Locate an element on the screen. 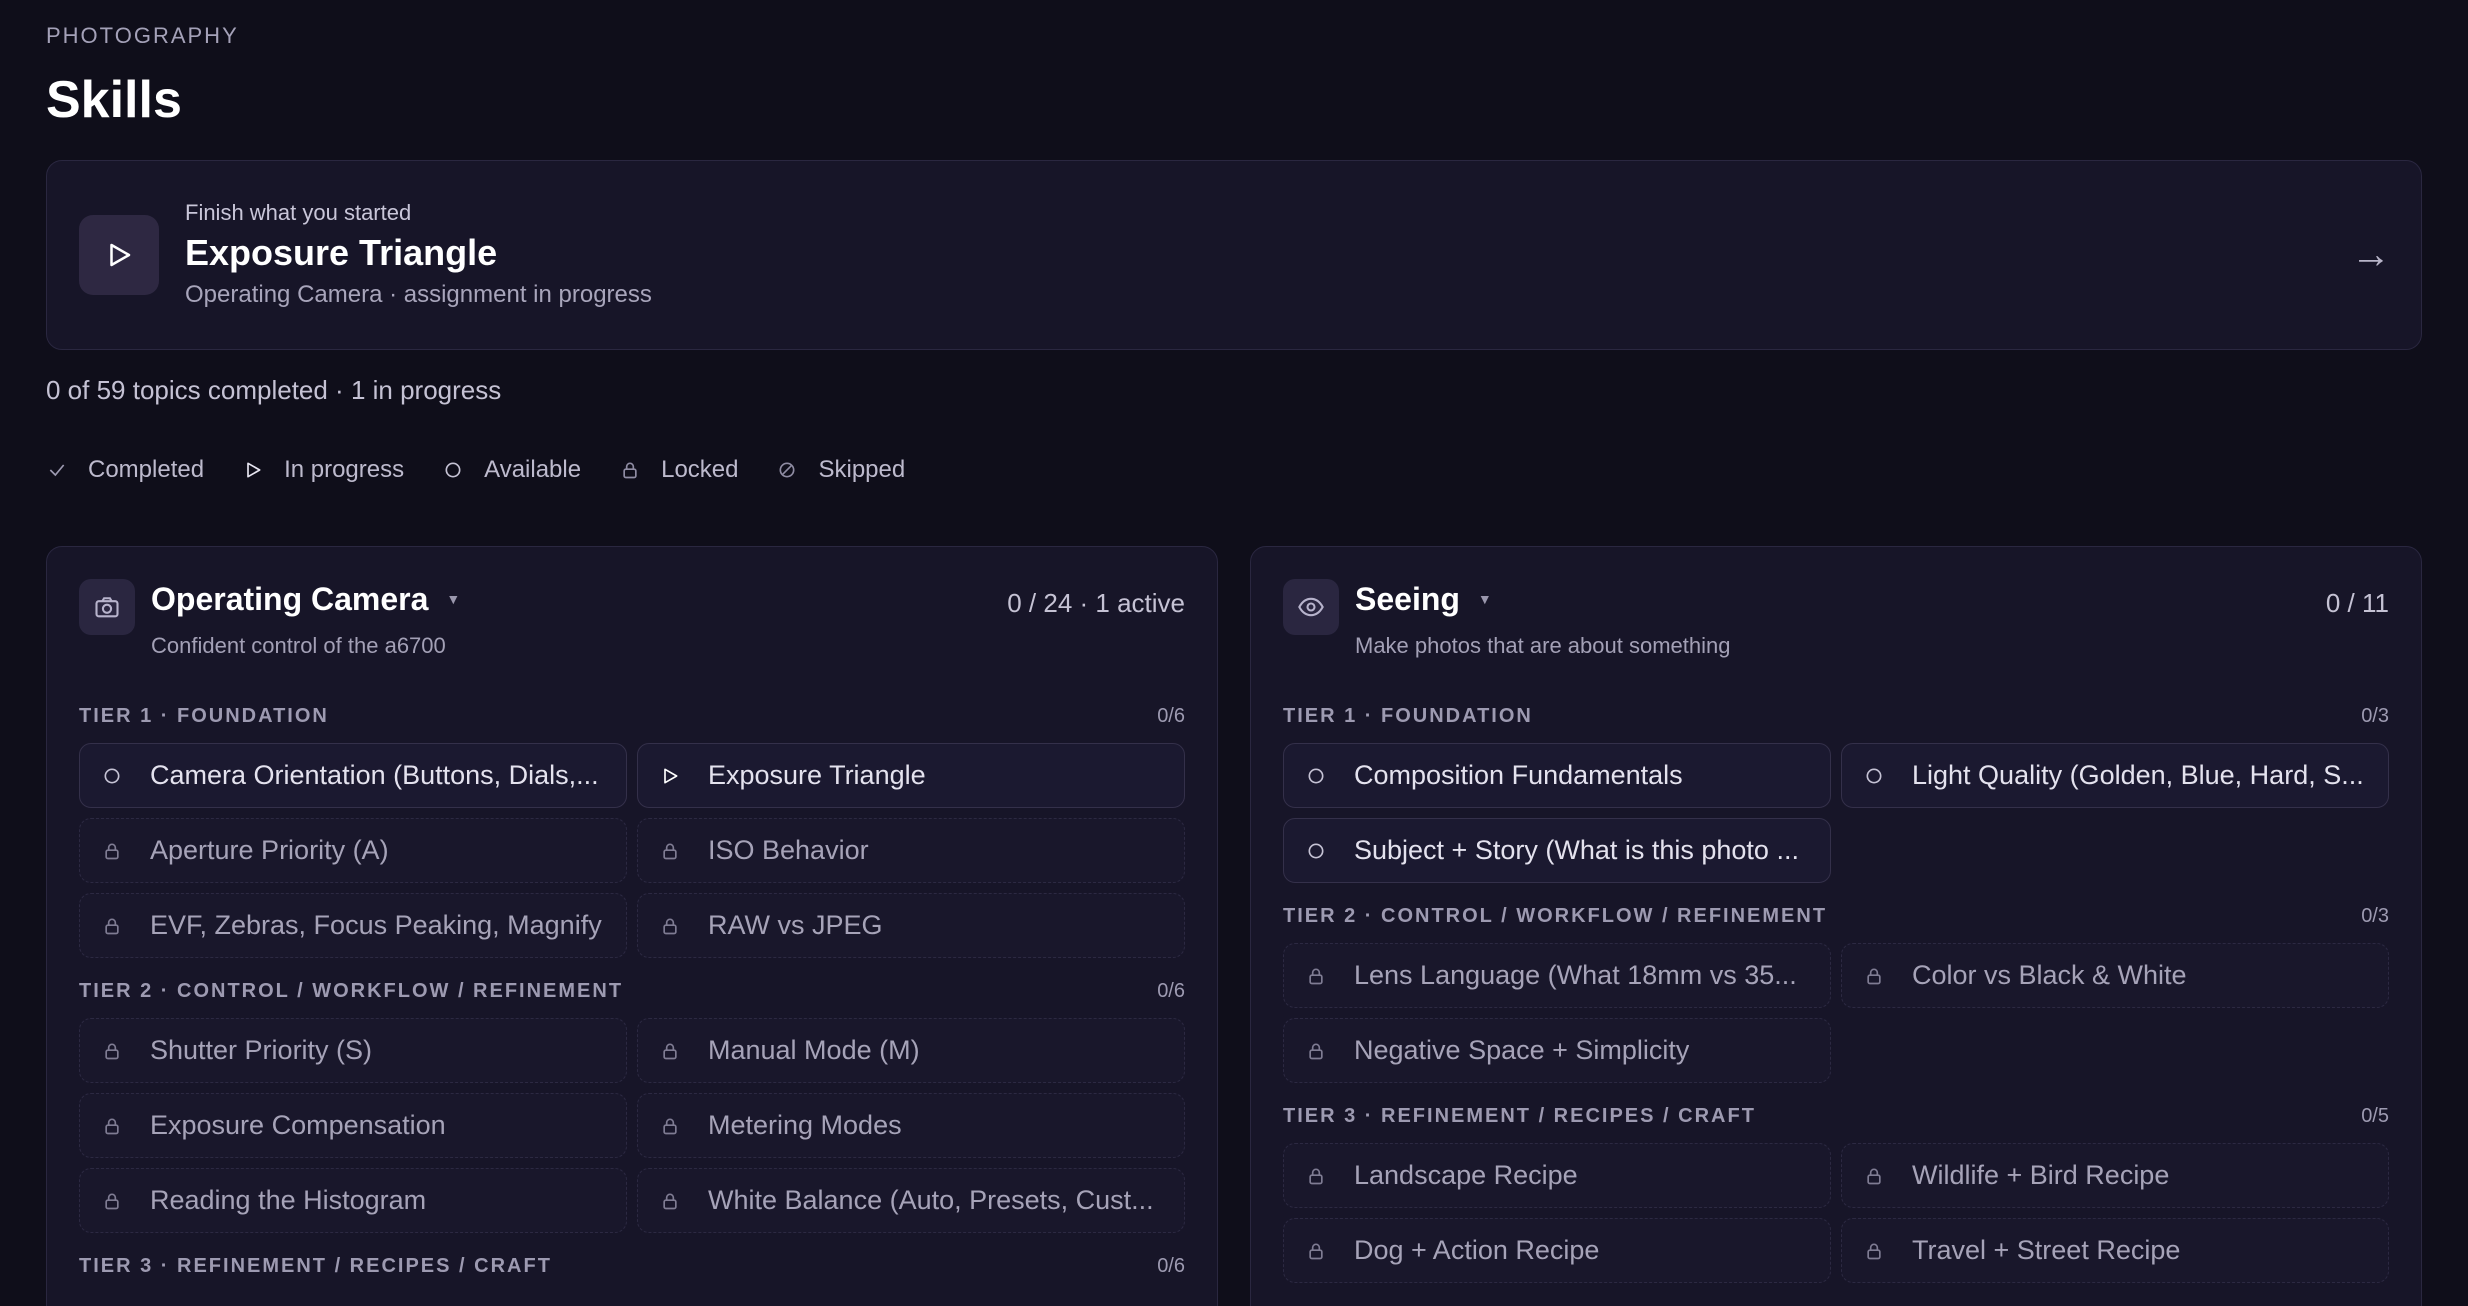 This screenshot has height=1306, width=2468. panel-title: Seeing is located at coordinates (1407, 598).